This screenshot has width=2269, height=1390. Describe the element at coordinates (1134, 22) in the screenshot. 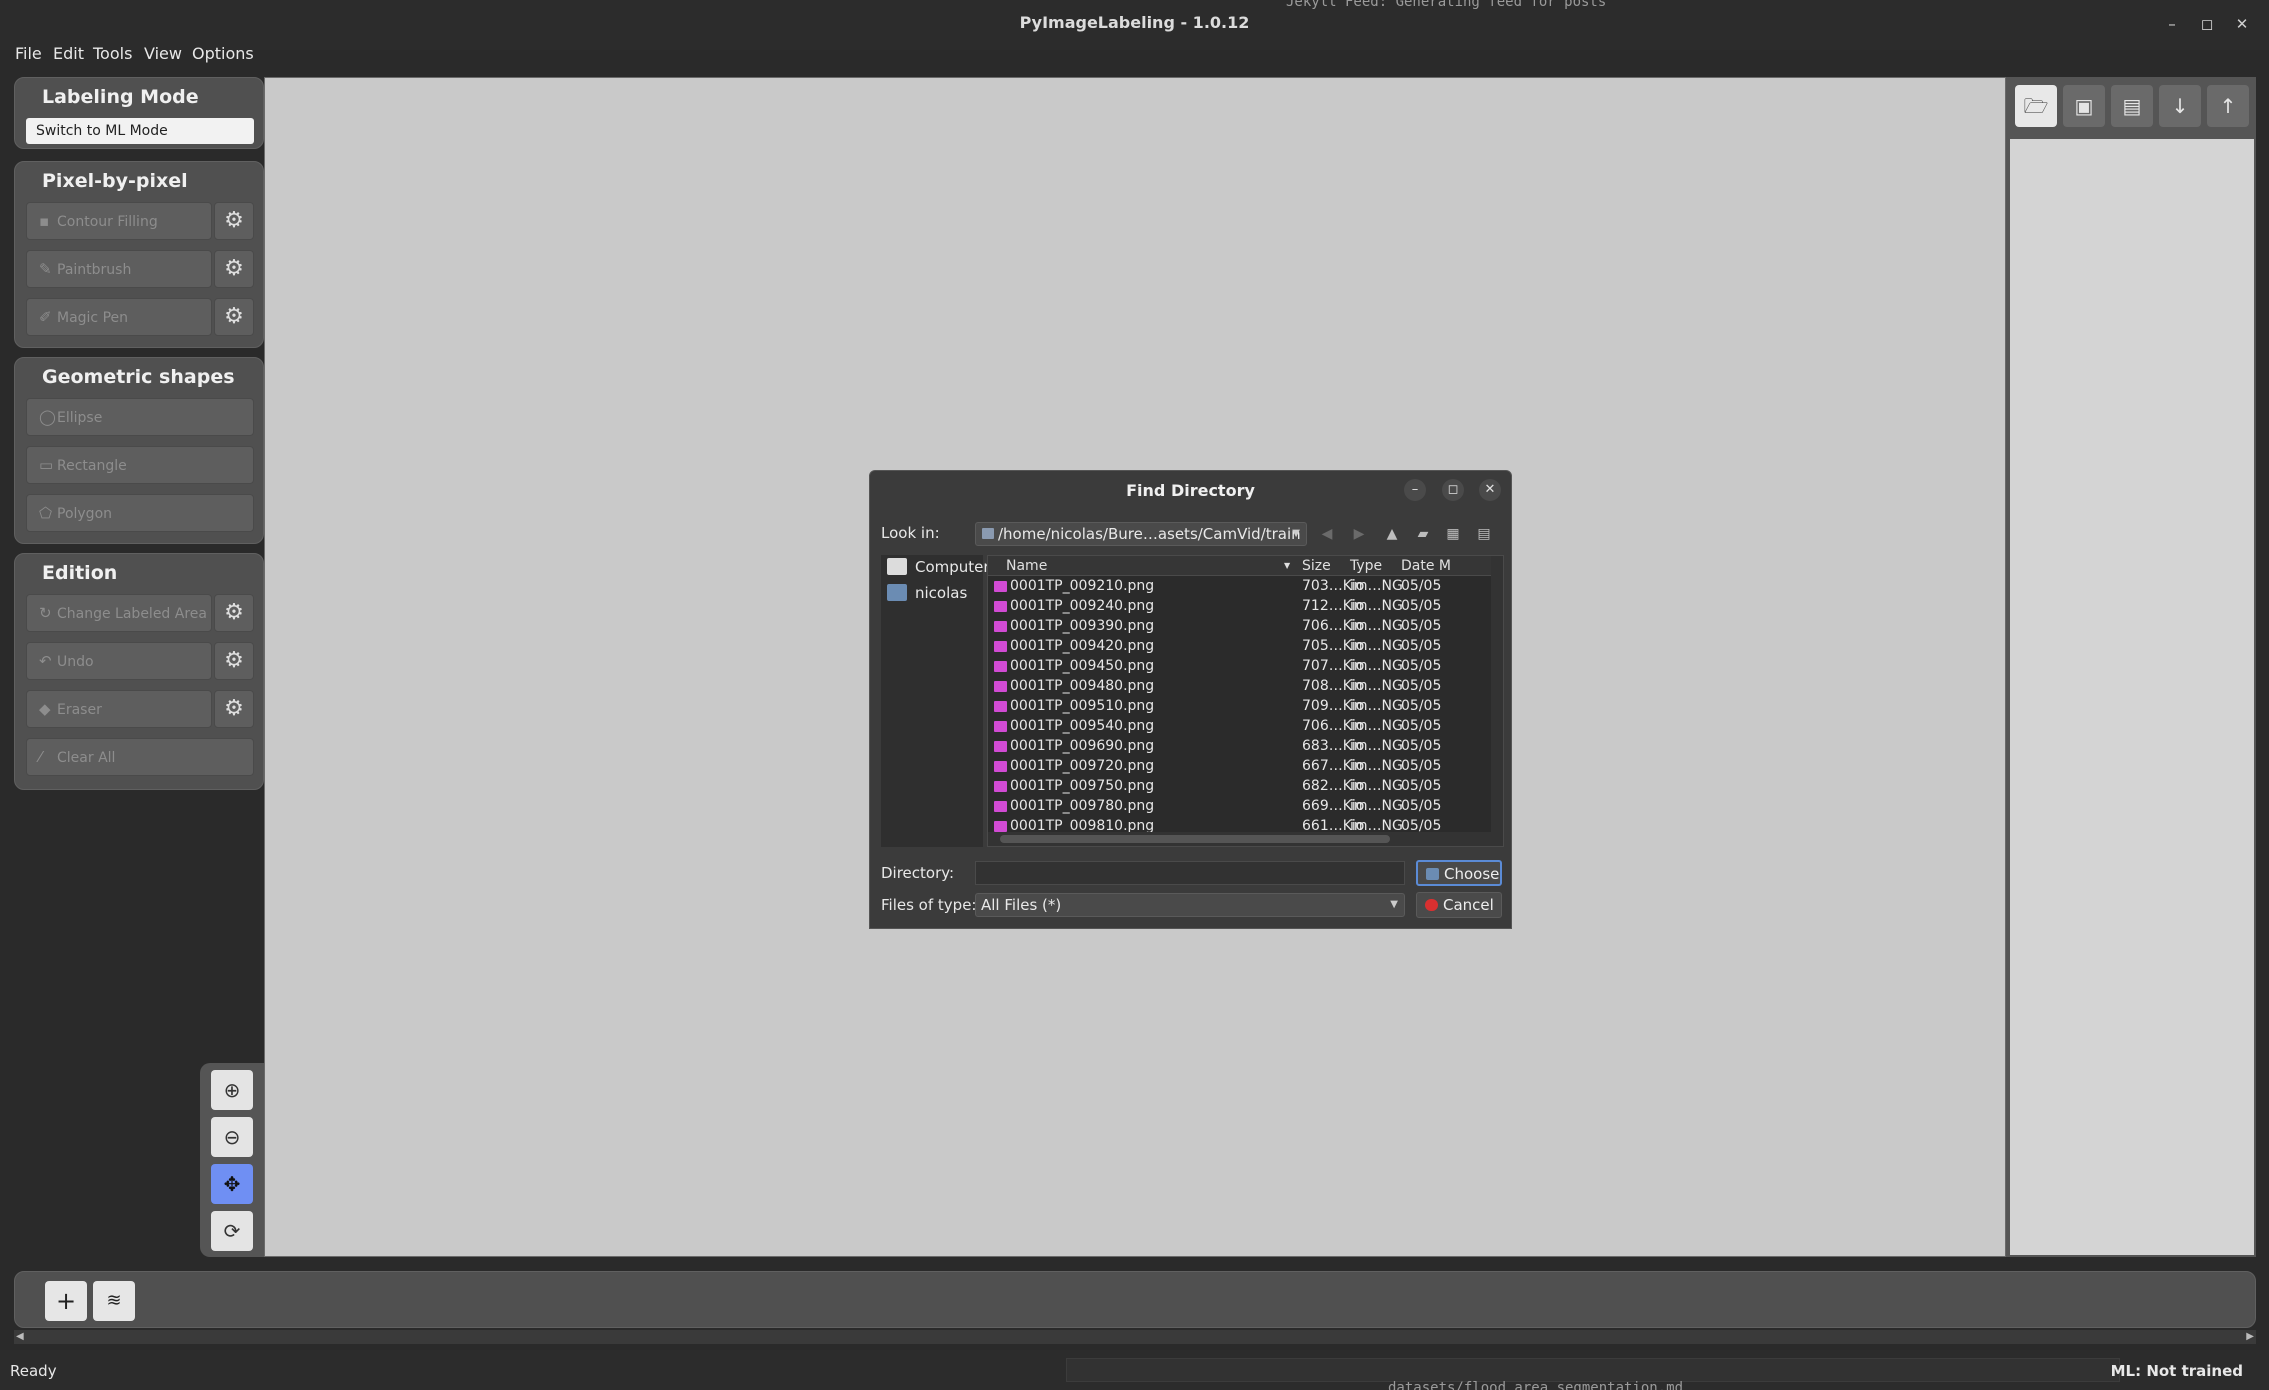

I see `window-title: PyImageLabeling - 1.0.12` at that location.